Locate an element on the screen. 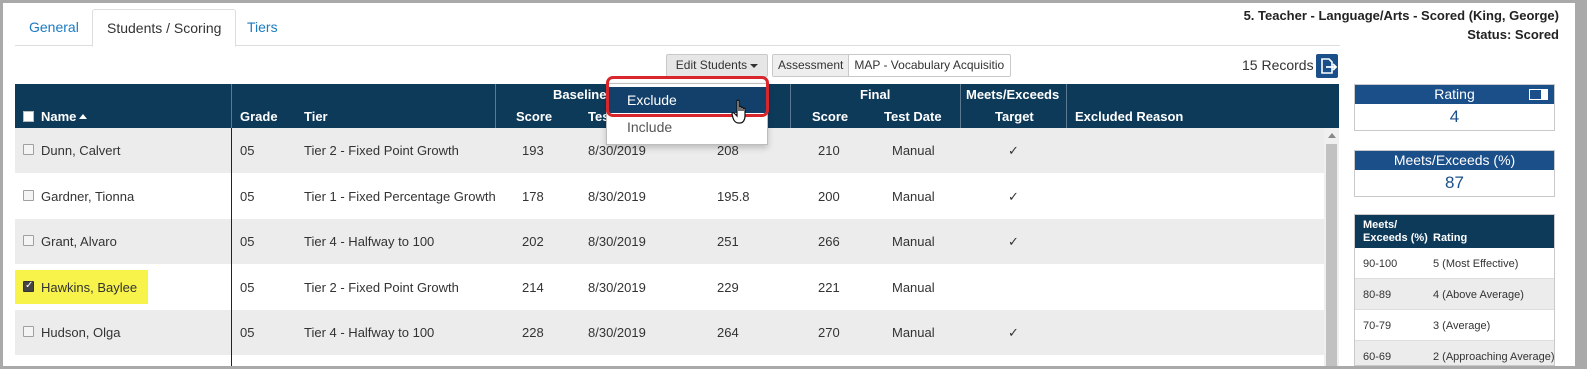 This screenshot has width=1587, height=369. hand-cursor-icon is located at coordinates (741, 115).